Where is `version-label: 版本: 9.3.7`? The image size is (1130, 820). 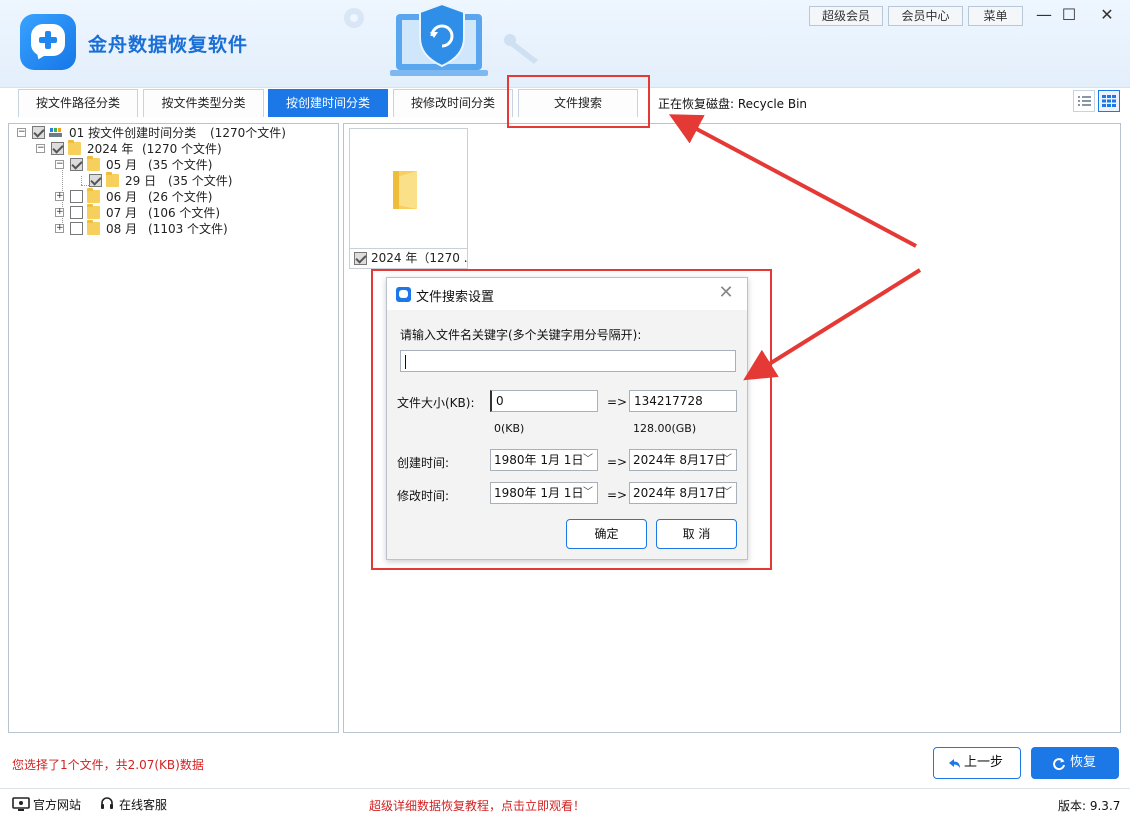 version-label: 版本: 9.3.7 is located at coordinates (1089, 806).